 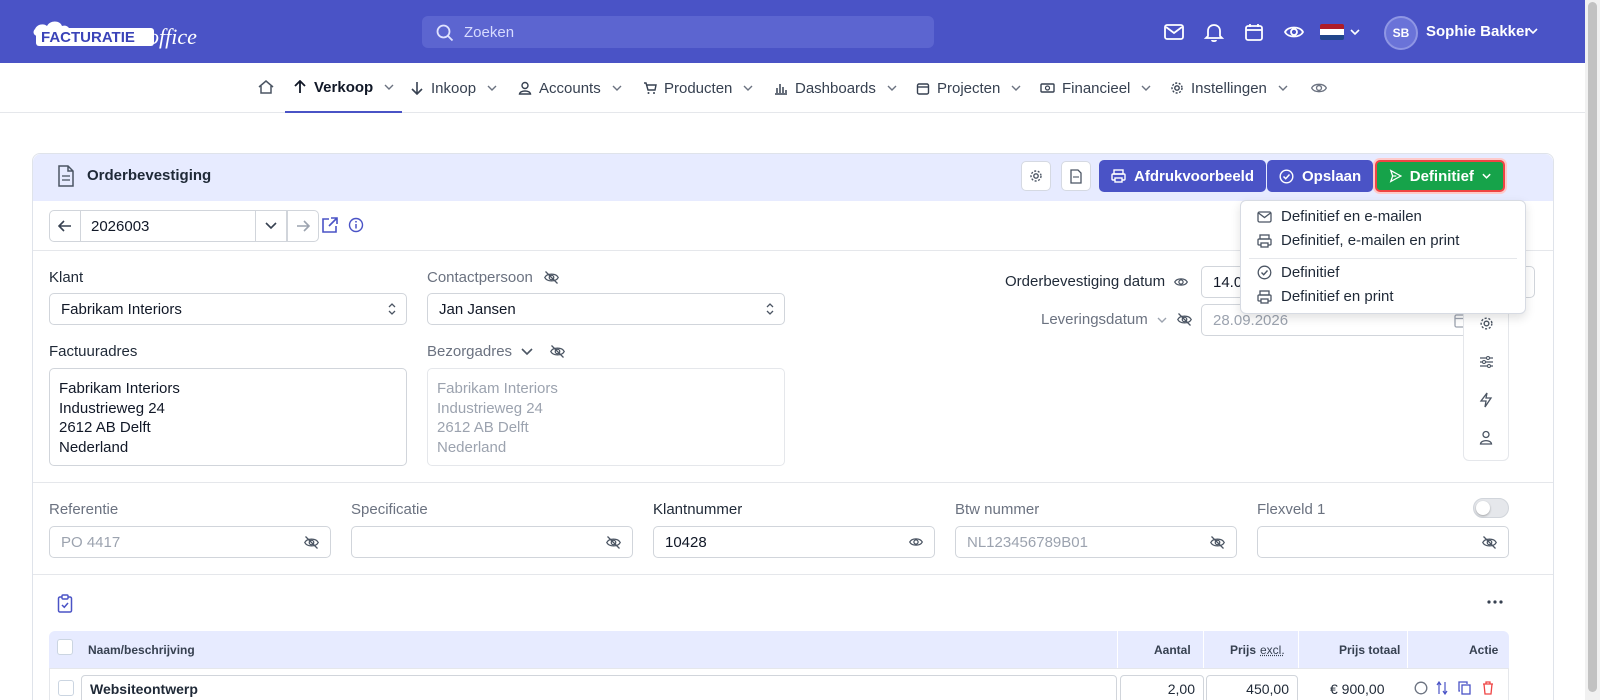 I want to click on send-icon, so click(x=1395, y=176).